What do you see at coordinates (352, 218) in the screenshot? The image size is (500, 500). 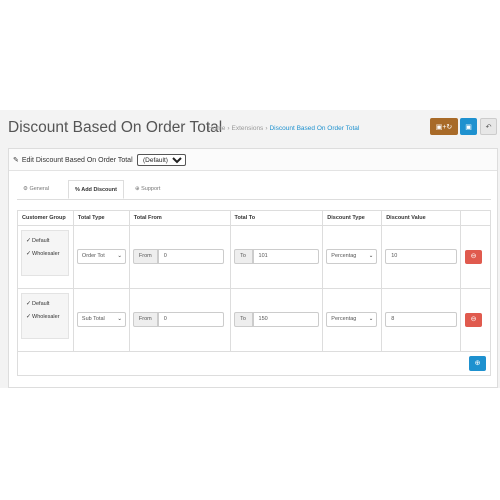 I see `col-discount-type: Discount Type` at bounding box center [352, 218].